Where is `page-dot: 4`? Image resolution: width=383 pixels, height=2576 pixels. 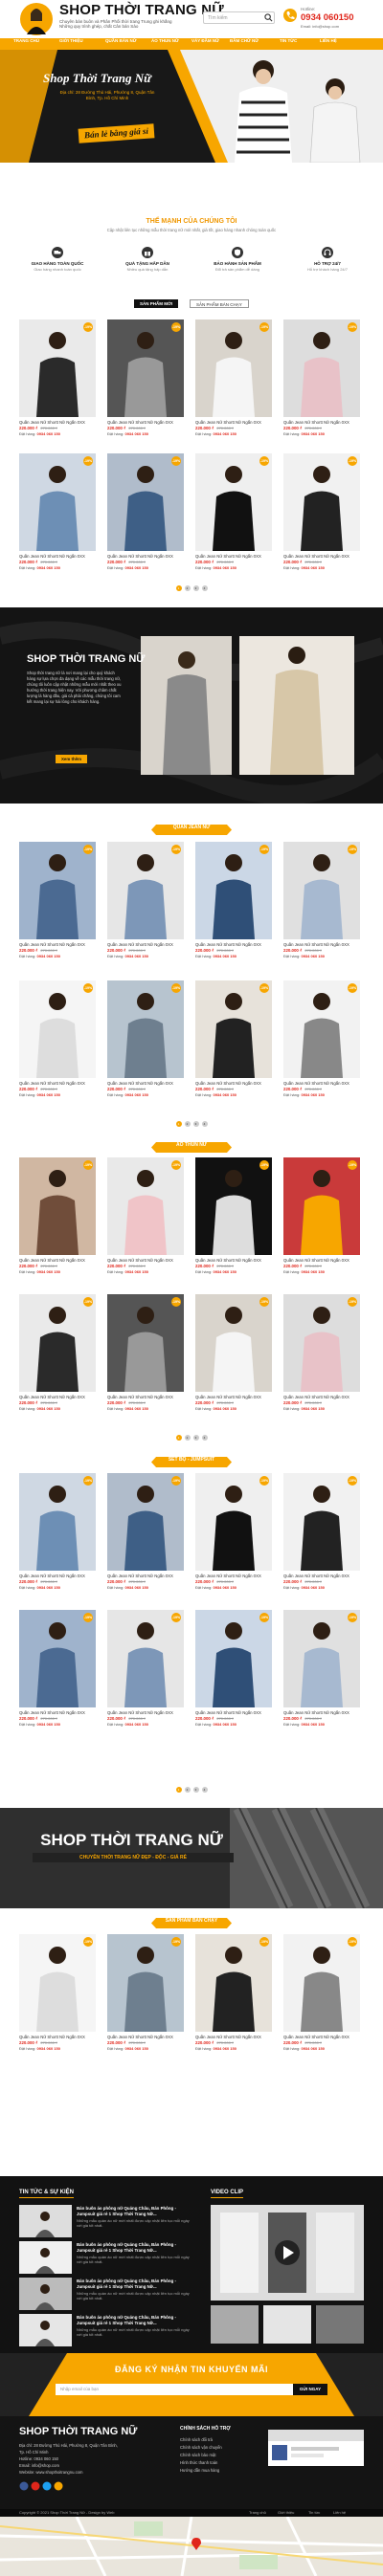 page-dot: 4 is located at coordinates (205, 1438).